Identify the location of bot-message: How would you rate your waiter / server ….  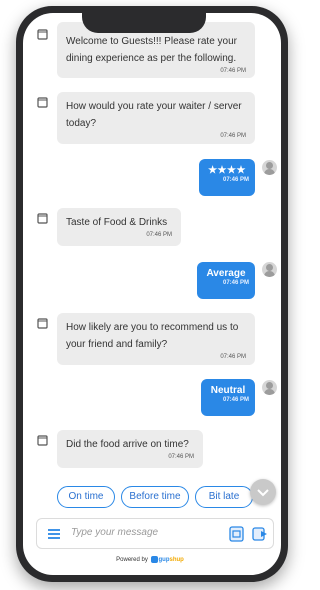
(156, 118).